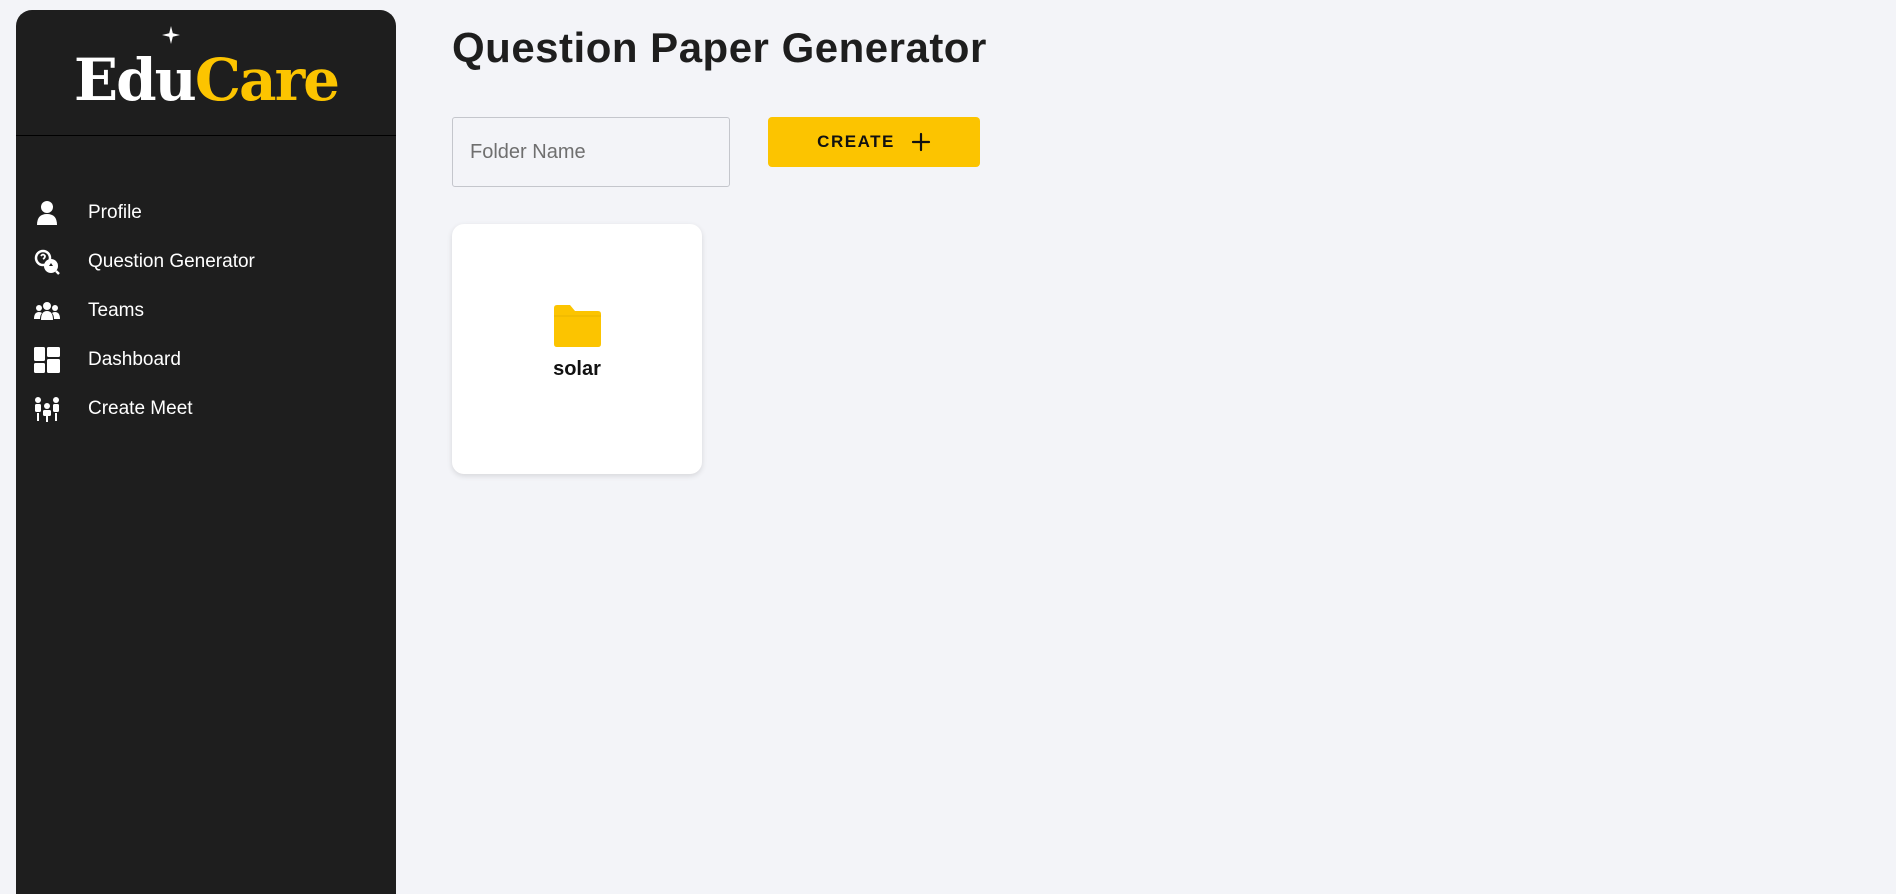 The image size is (1896, 894). Describe the element at coordinates (577, 369) in the screenshot. I see `folder-name: solar` at that location.